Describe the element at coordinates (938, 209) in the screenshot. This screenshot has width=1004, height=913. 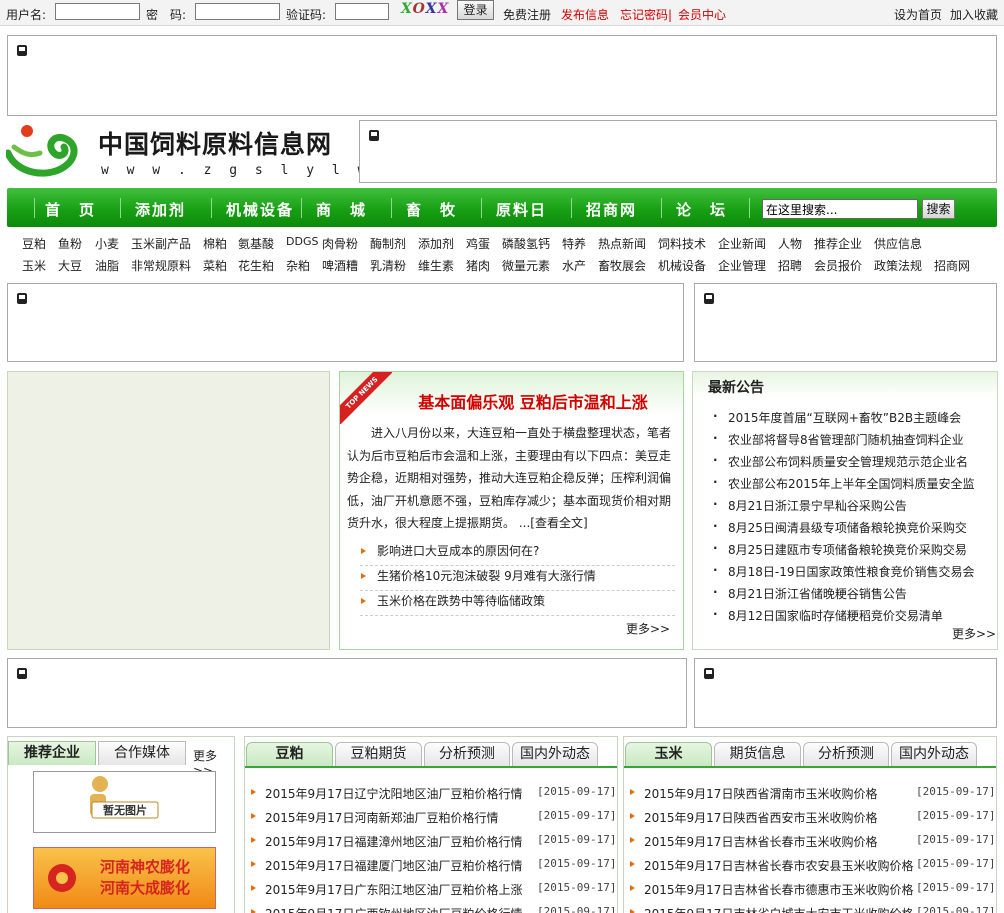
I see `search-button: 搜索` at that location.